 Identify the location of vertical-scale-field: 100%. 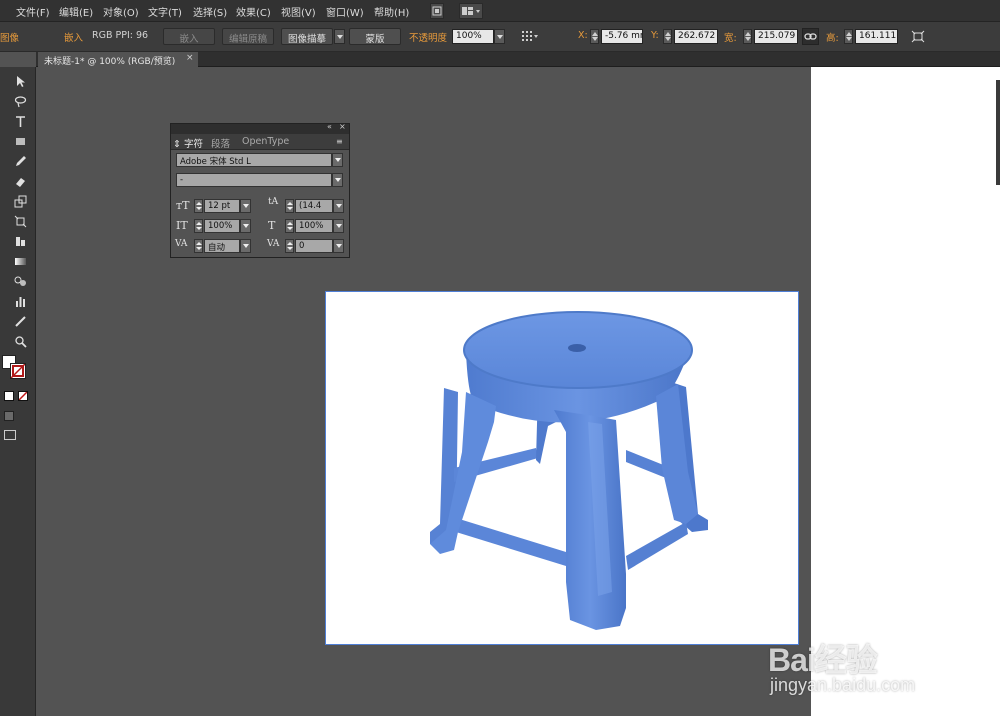
(222, 226).